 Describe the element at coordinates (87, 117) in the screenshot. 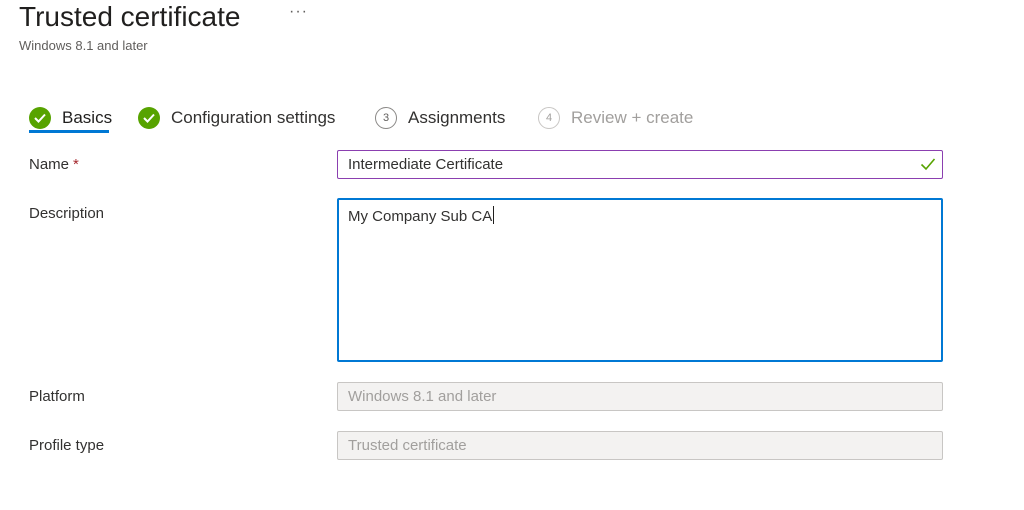

I see `step-basics-label: Basics` at that location.